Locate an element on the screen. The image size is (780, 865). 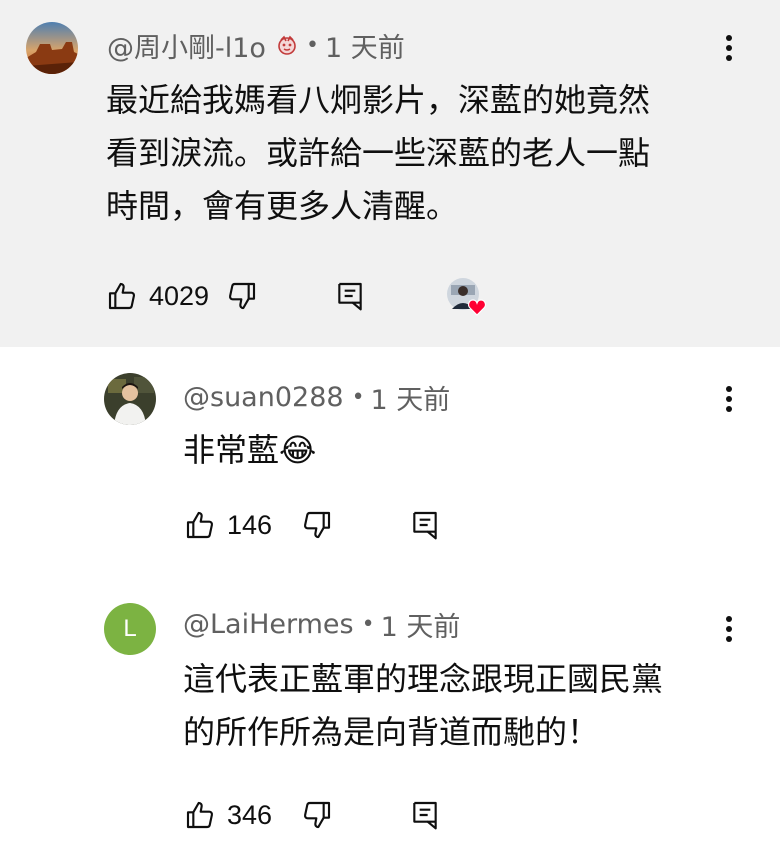
member-badge-icon is located at coordinates (287, 45).